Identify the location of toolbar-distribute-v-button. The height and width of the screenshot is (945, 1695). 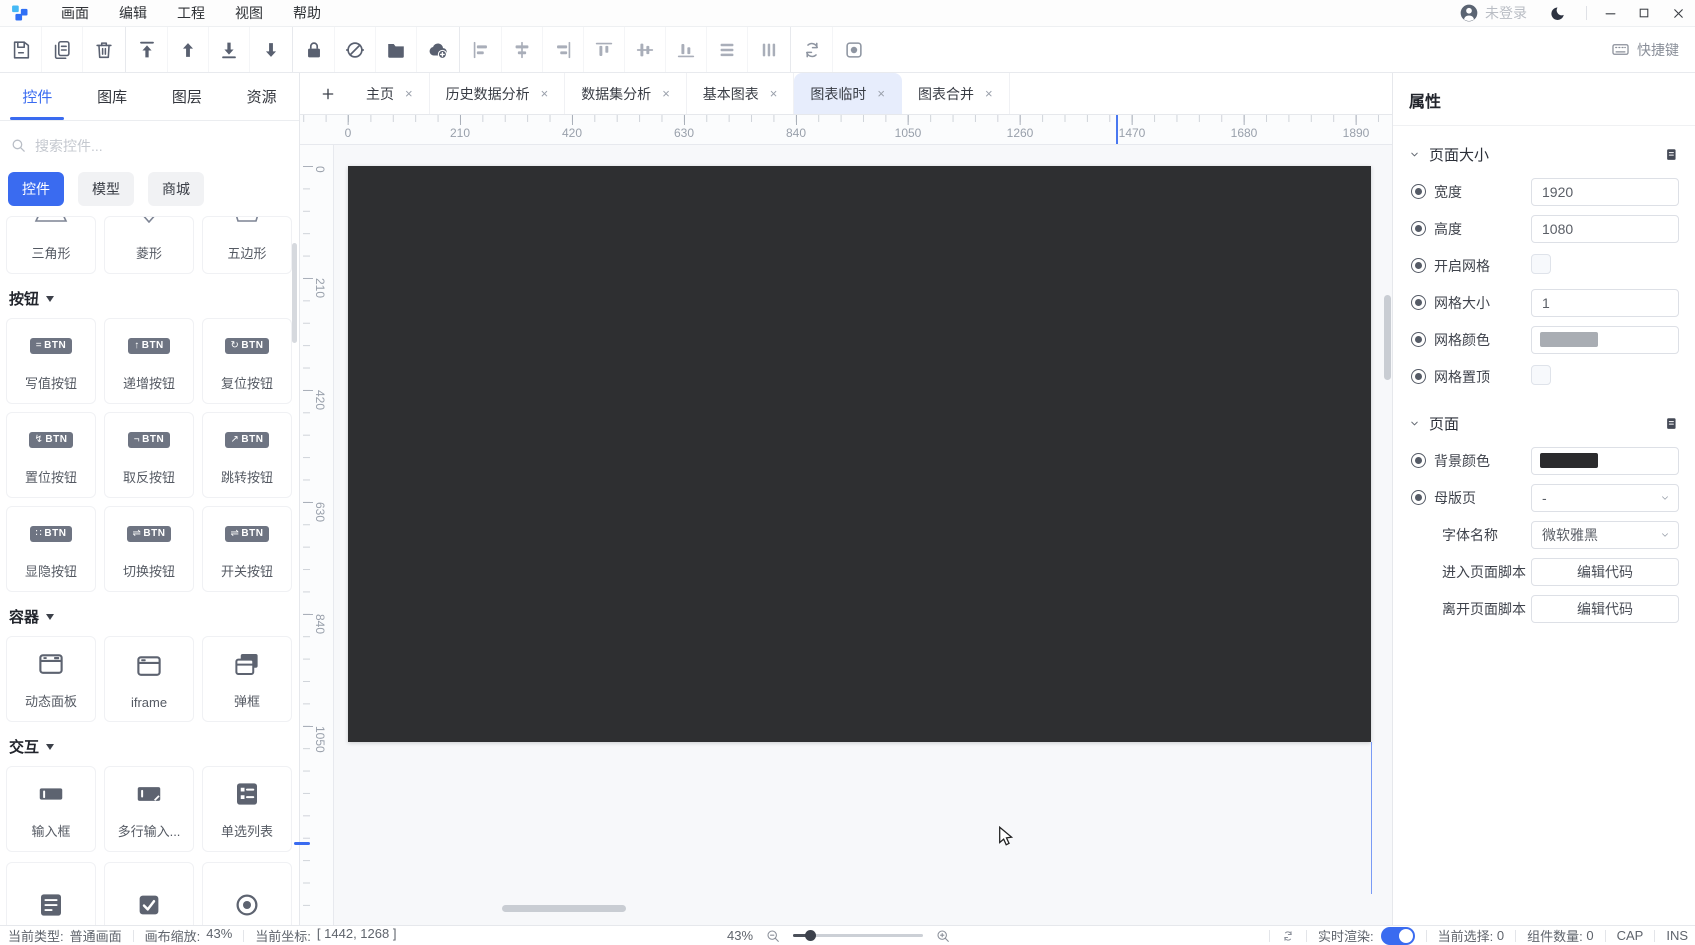
(727, 49).